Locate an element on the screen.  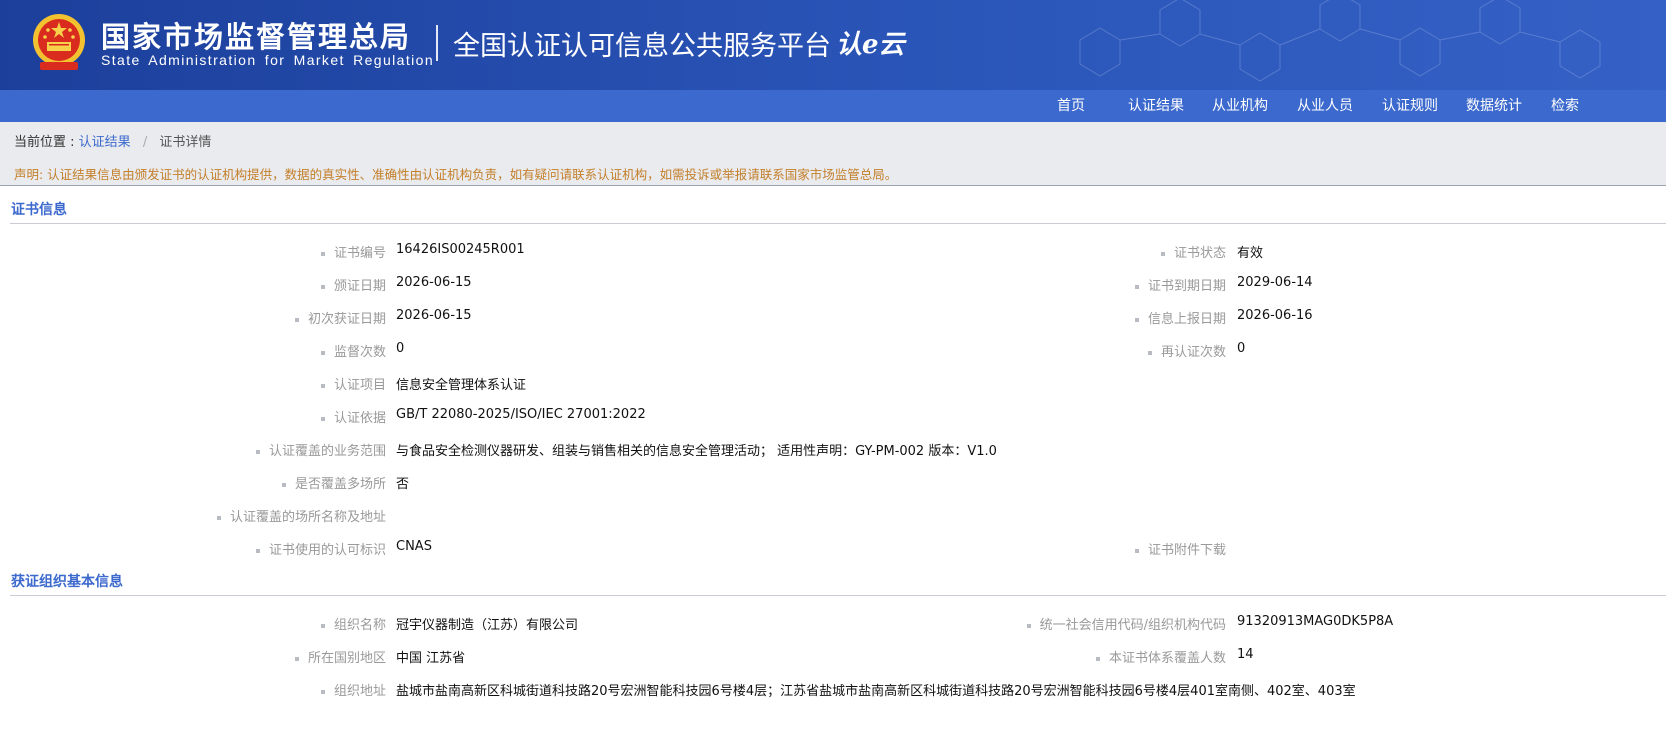
field-label: 初次获证日期 is located at coordinates (340, 317).